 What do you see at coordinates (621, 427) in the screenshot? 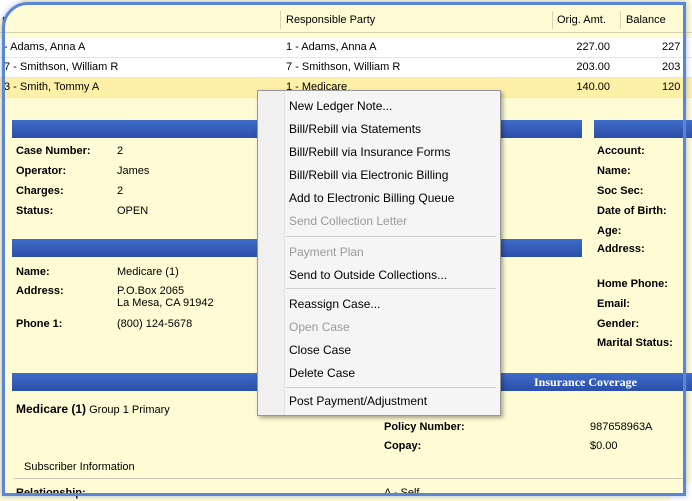
I see `policy-number-value: 987658963A` at bounding box center [621, 427].